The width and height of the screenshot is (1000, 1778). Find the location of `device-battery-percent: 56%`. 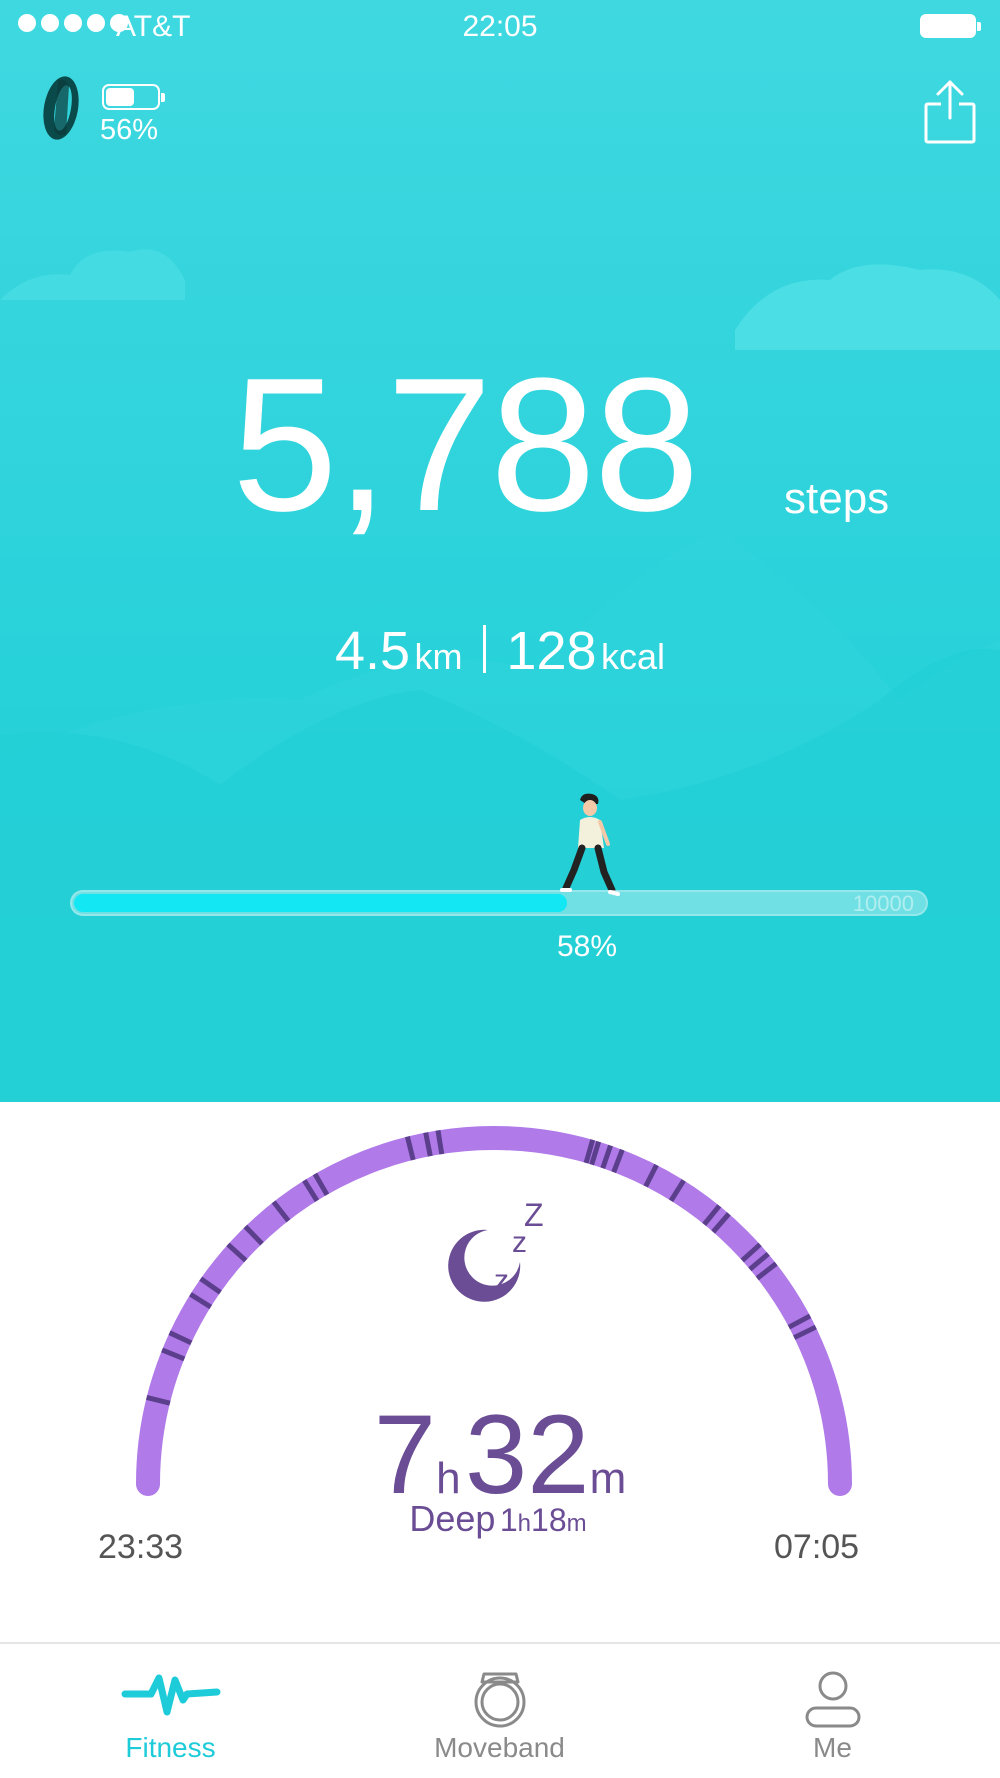

device-battery-percent: 56% is located at coordinates (129, 130).